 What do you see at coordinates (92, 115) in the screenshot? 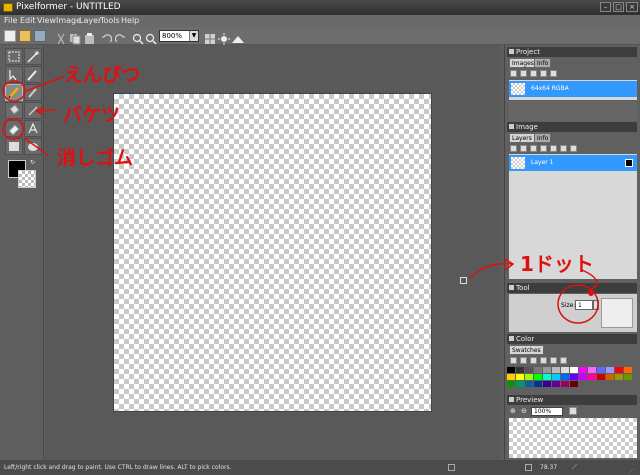
I see `annotation-bucket: バケツ` at bounding box center [92, 115].